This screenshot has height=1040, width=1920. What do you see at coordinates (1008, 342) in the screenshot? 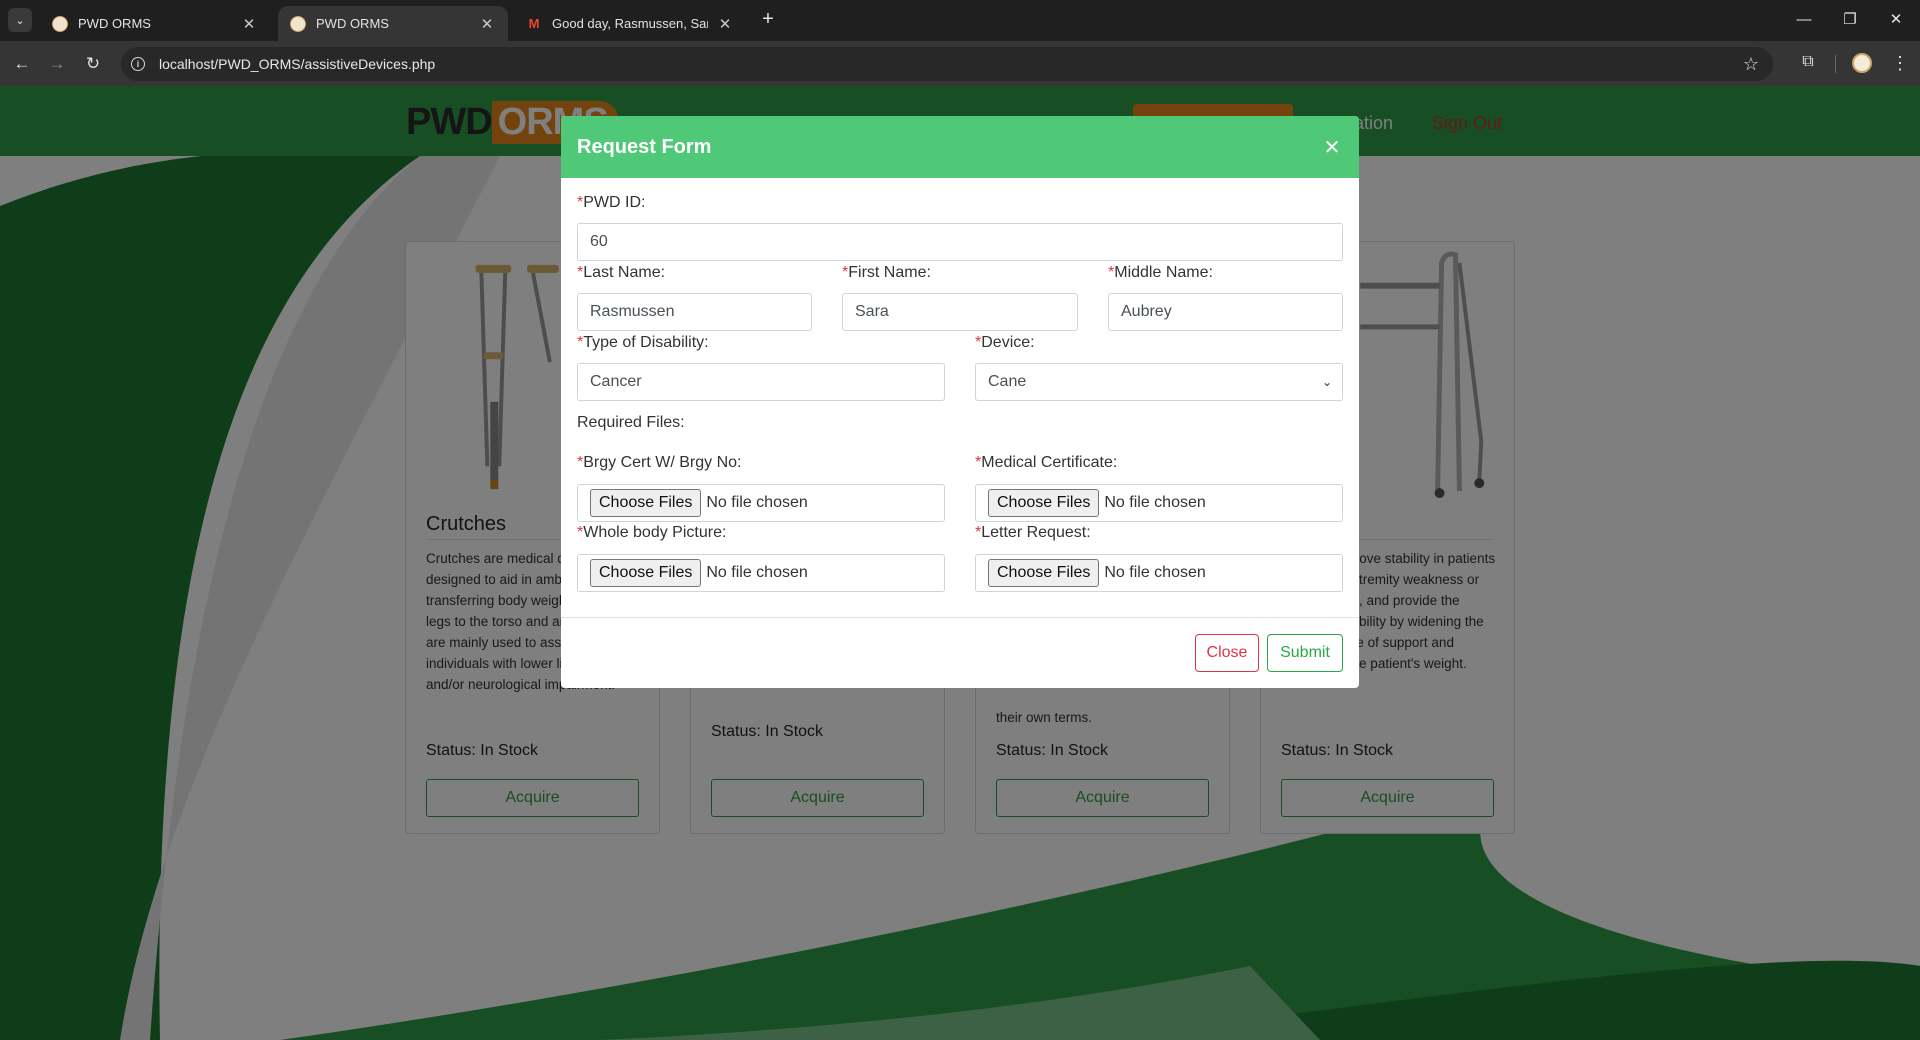
I see `label-text: Device:` at bounding box center [1008, 342].